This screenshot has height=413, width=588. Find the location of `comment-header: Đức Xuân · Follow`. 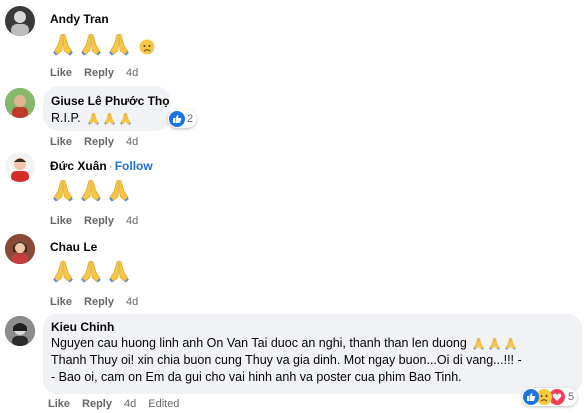

comment-header: Đức Xuân · Follow is located at coordinates (101, 166).